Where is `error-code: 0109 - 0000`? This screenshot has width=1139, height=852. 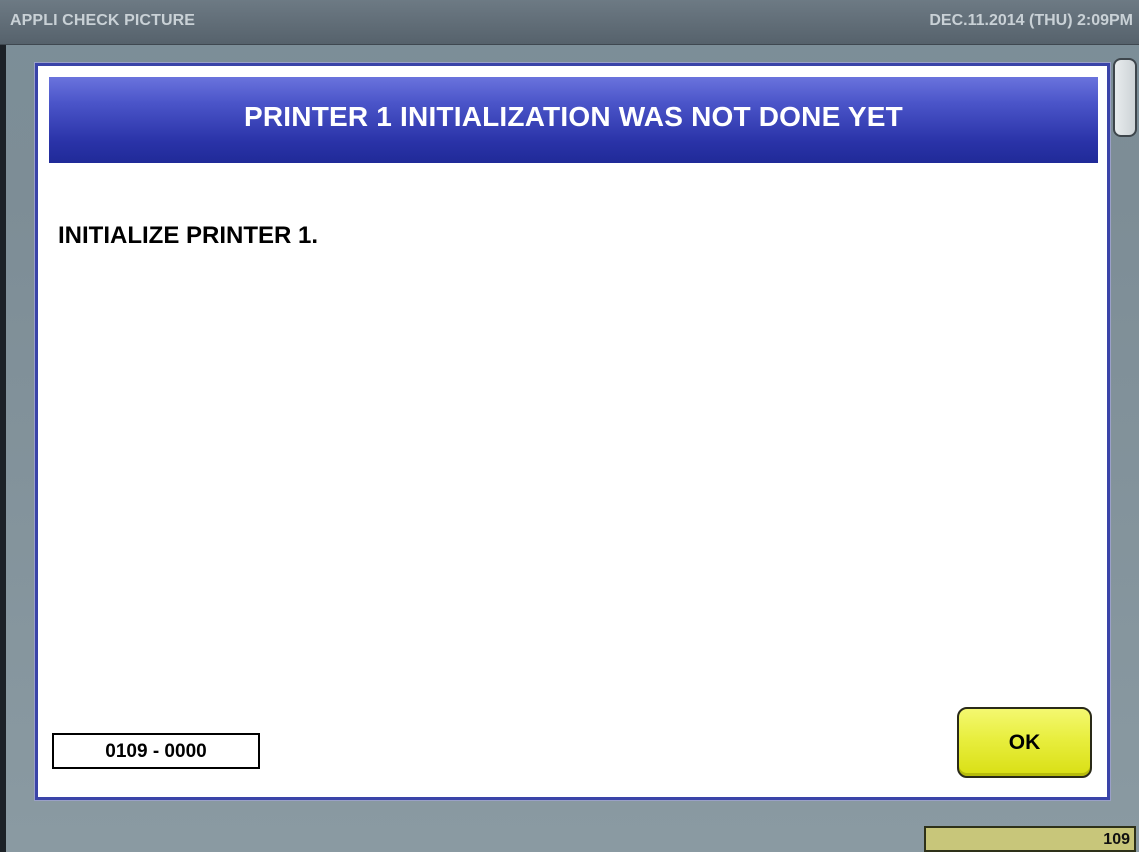 error-code: 0109 - 0000 is located at coordinates (156, 751).